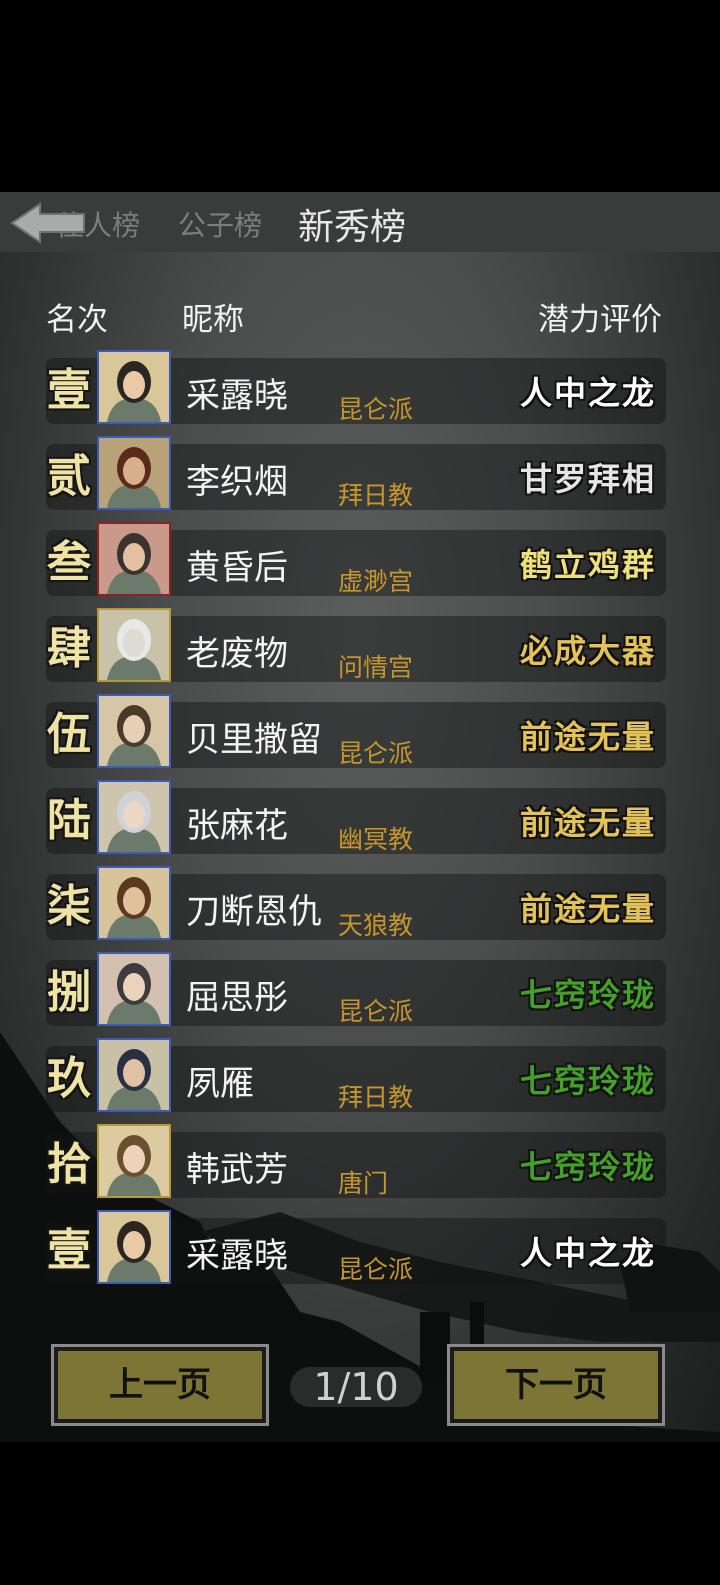 Image resolution: width=720 pixels, height=1585 pixels. I want to click on sect-label: 幽冥教, so click(376, 839).